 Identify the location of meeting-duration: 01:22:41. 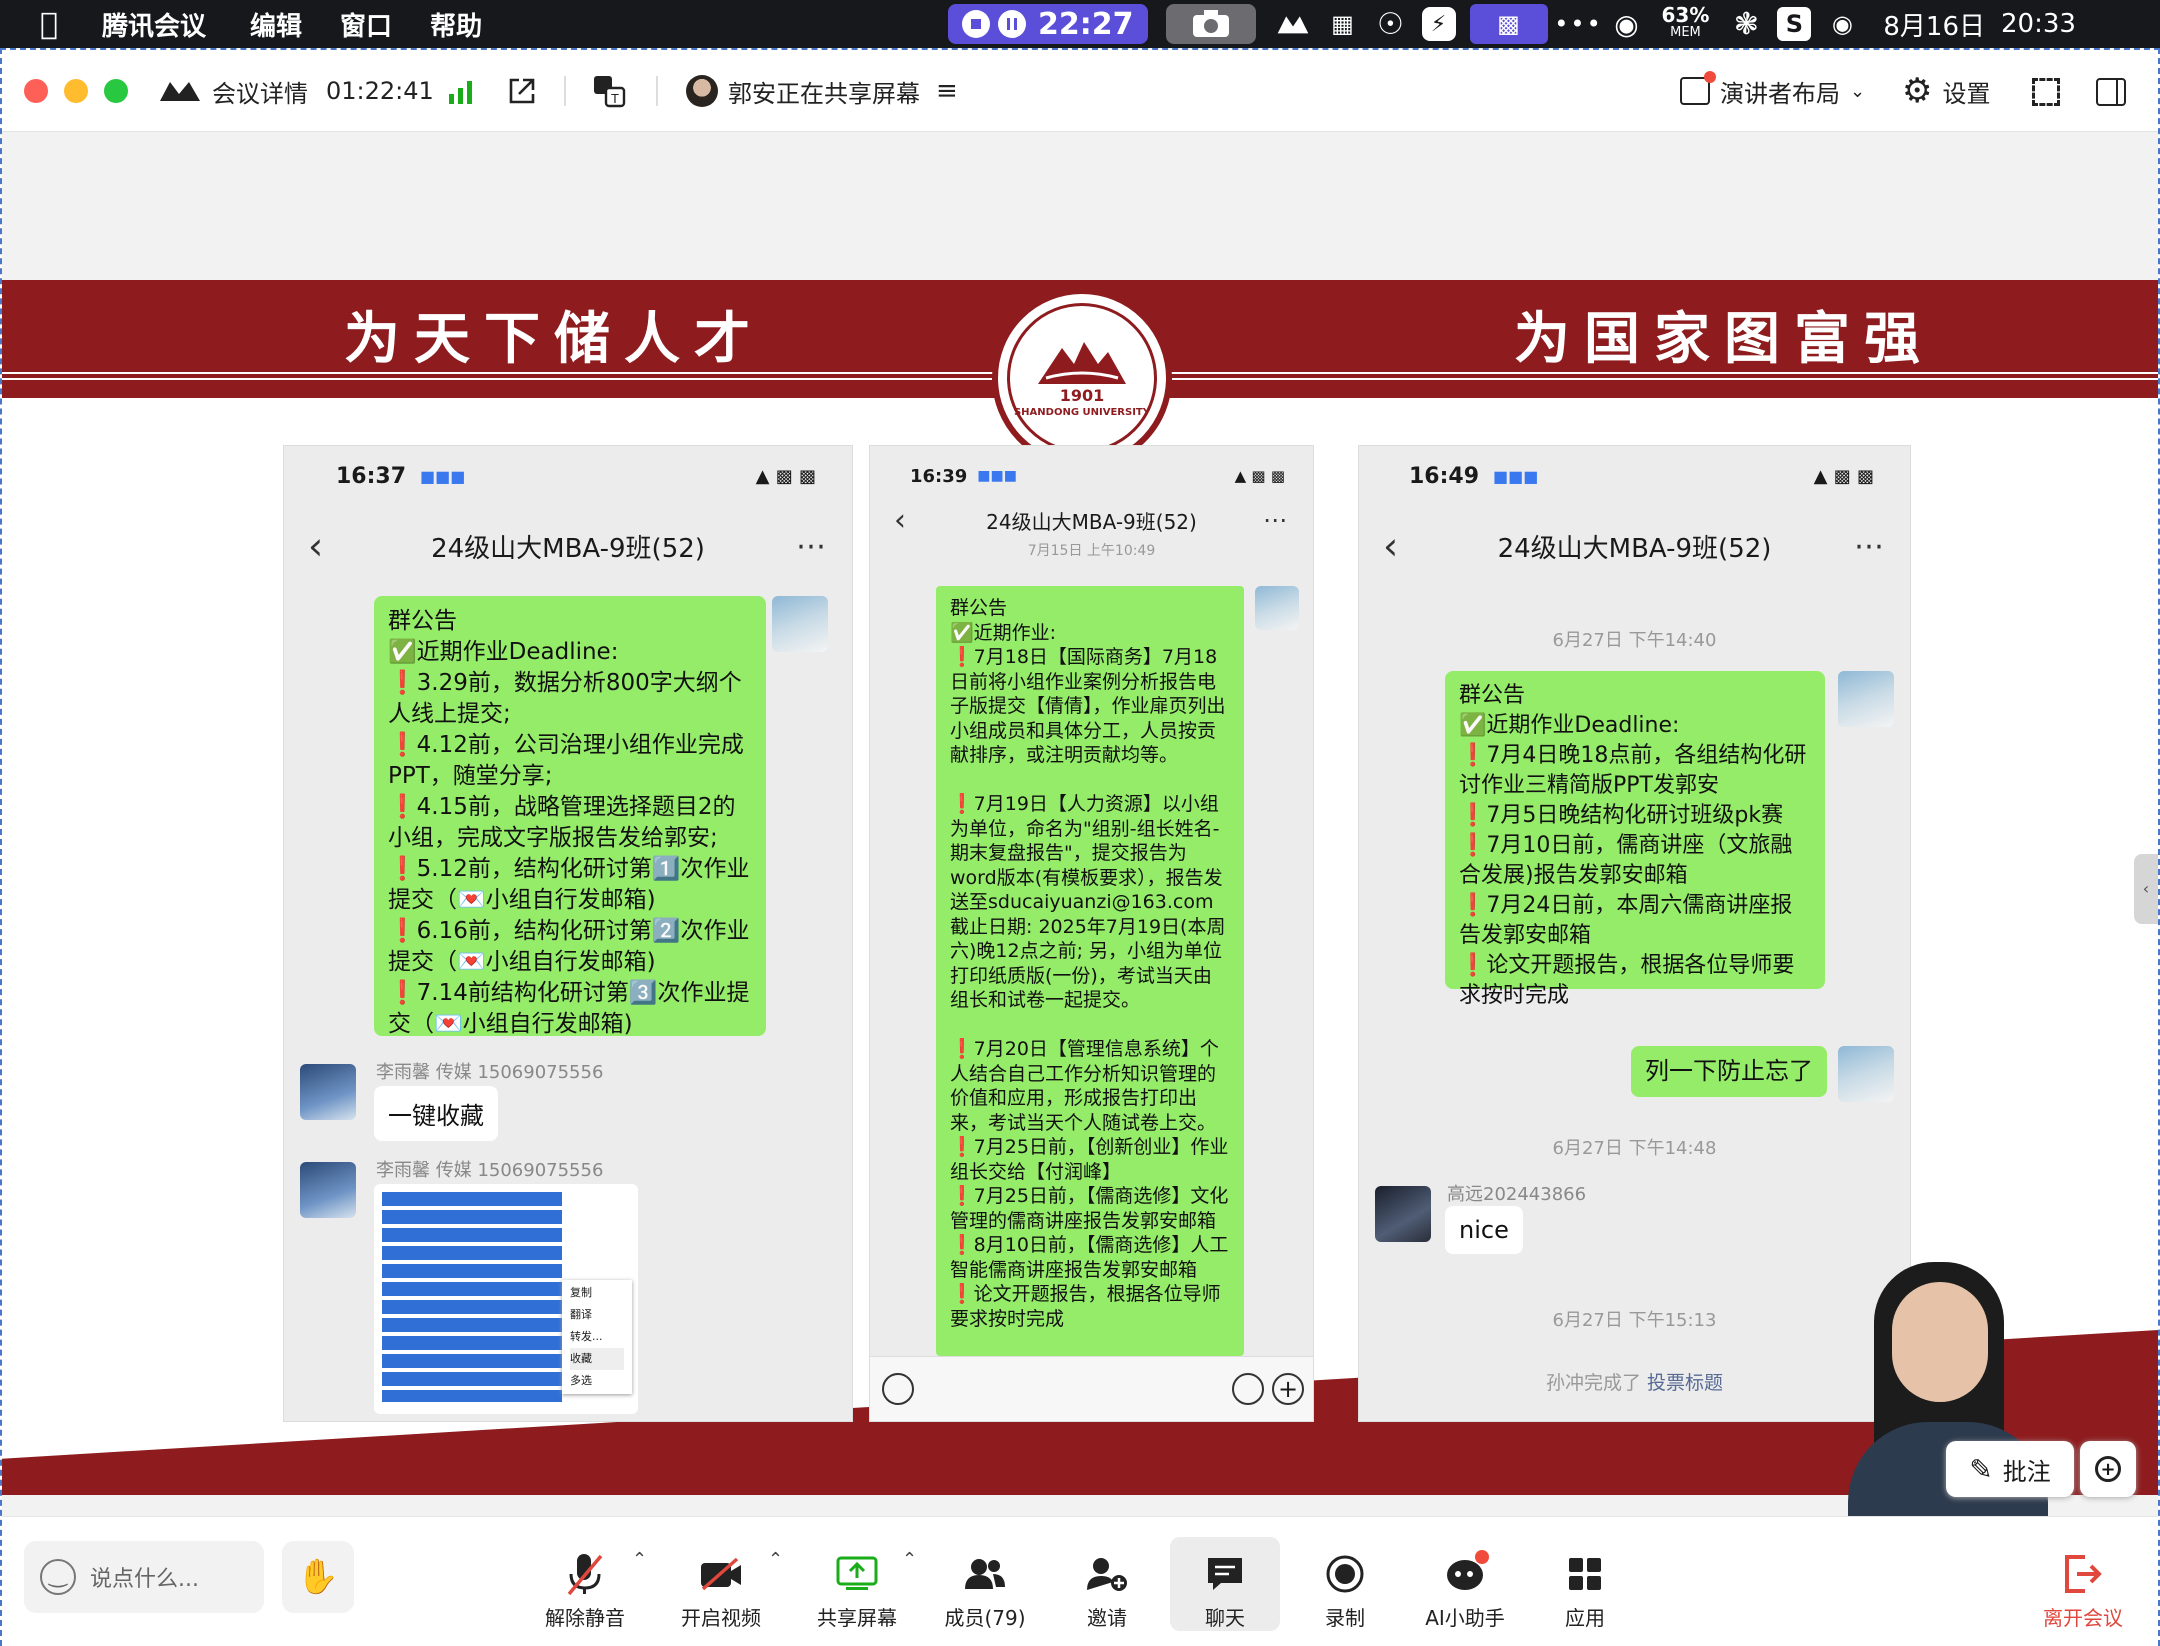
(380, 91).